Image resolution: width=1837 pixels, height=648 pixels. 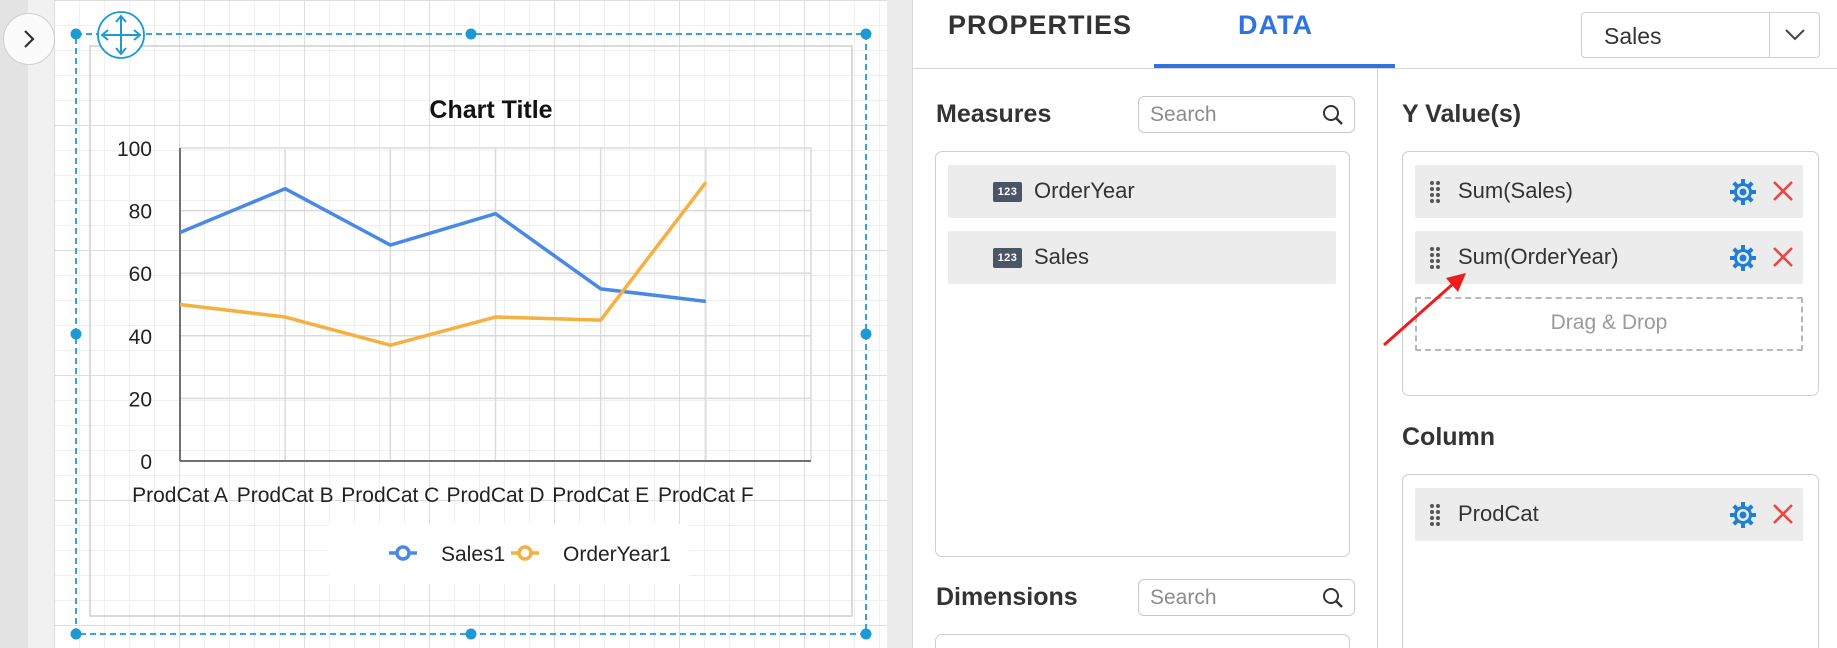 I want to click on dataset-dropdown-toggle, so click(x=1794, y=35).